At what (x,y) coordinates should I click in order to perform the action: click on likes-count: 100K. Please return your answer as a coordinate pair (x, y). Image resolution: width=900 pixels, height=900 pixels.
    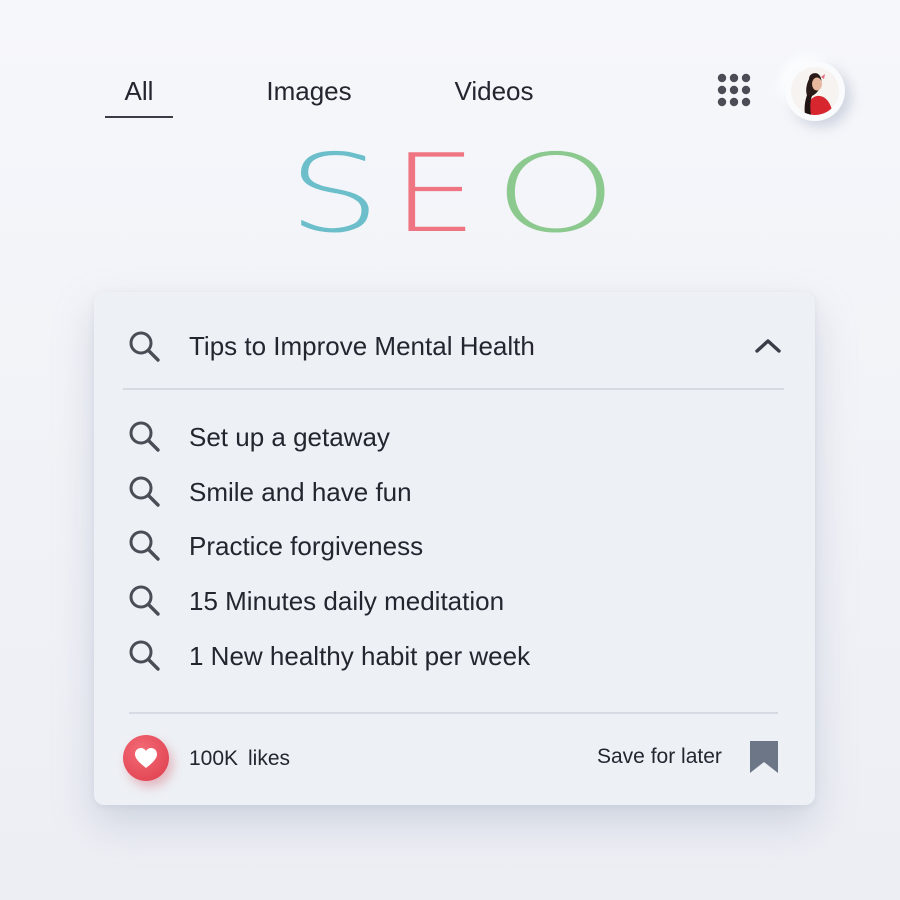
    Looking at the image, I should click on (214, 758).